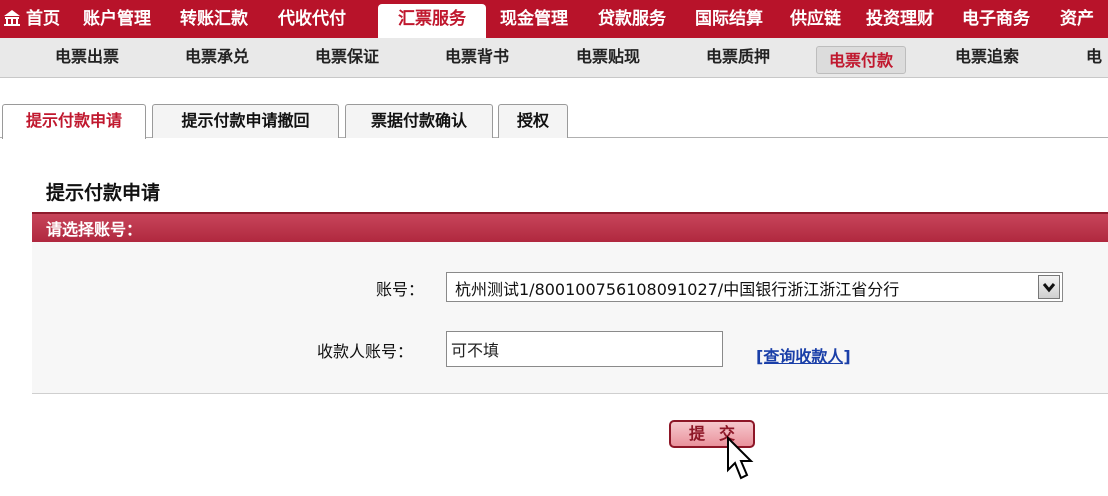 Image resolution: width=1108 pixels, height=496 pixels. Describe the element at coordinates (477, 58) in the screenshot. I see `subnav-endorse: 电票背书` at that location.